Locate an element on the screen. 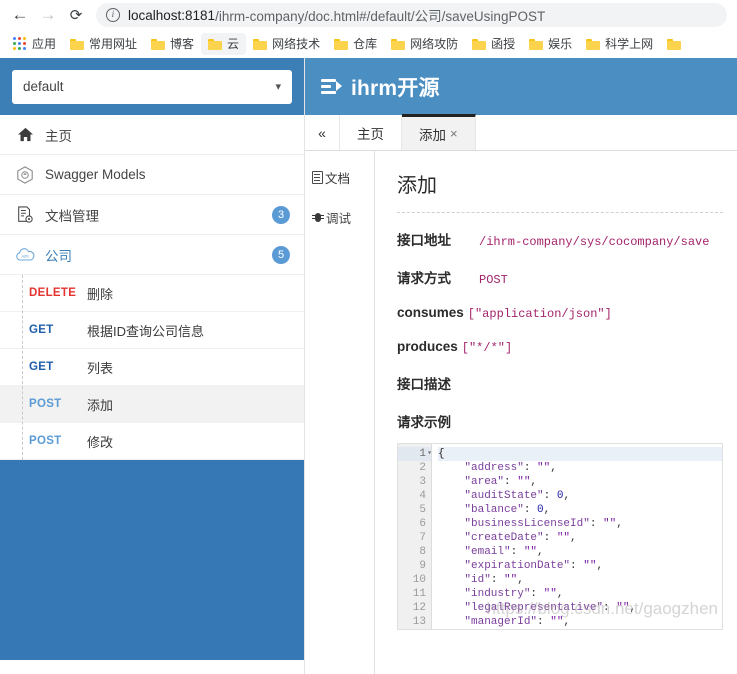 This screenshot has width=737, height=674. api-endpoint-row: DELETE 删除 is located at coordinates (152, 293).